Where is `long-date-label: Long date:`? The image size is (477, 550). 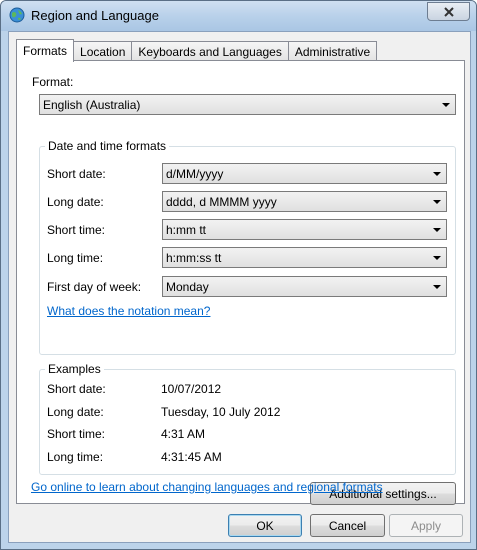 long-date-label: Long date: is located at coordinates (75, 202).